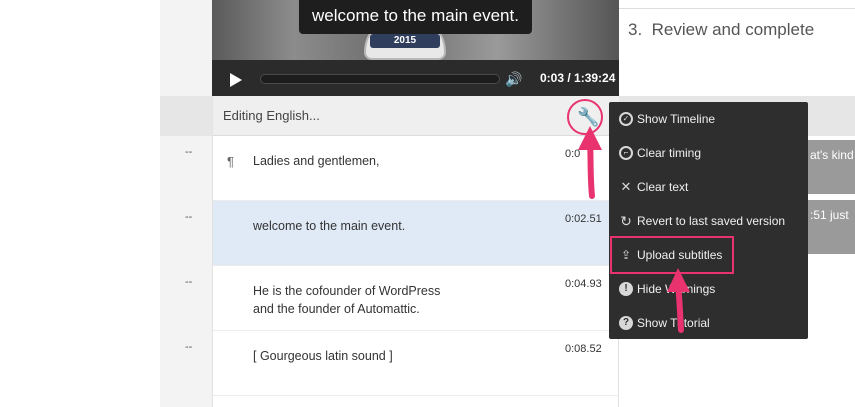 This screenshot has width=855, height=407. Describe the element at coordinates (711, 221) in the screenshot. I see `menu-item-label: Revert to last saved version` at that location.